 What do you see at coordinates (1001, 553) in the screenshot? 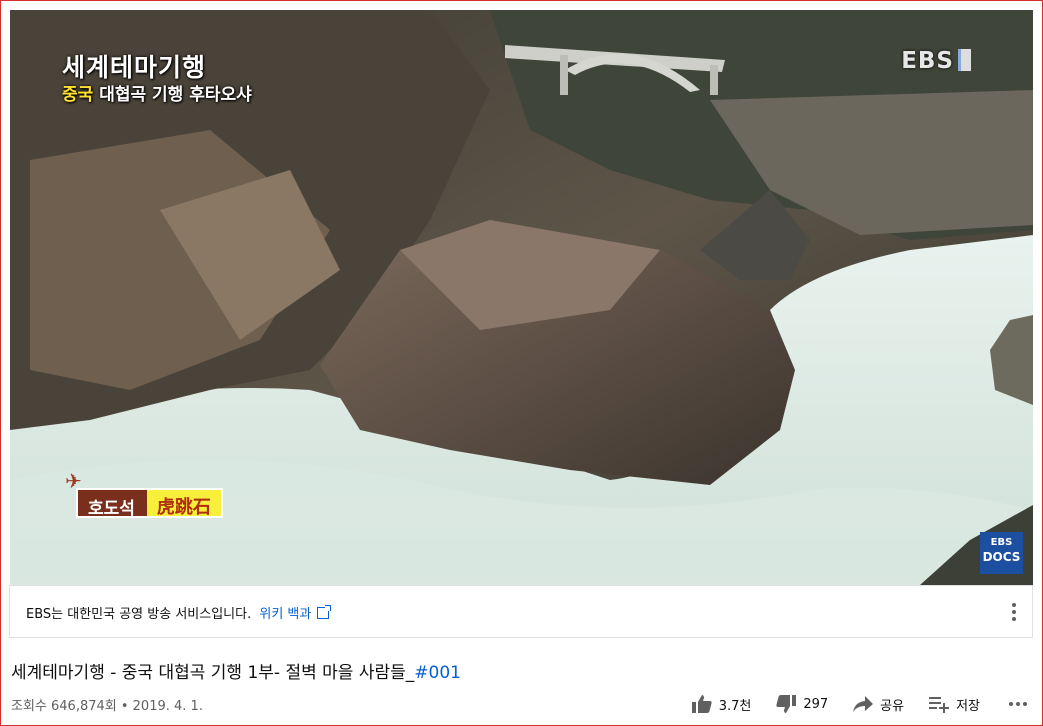
I see `ebs-docs-logo: EBS DOCS` at bounding box center [1001, 553].